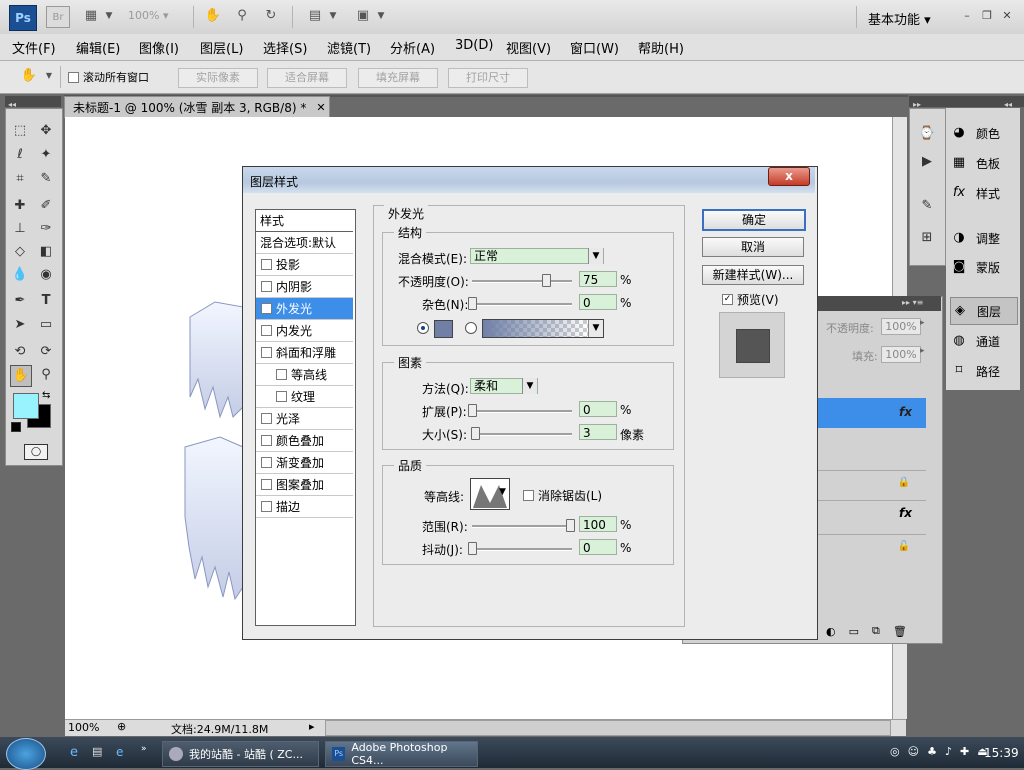 The image size is (1024, 770). What do you see at coordinates (218, 78) in the screenshot?
I see `actual-pixels-button: 实际像素` at bounding box center [218, 78].